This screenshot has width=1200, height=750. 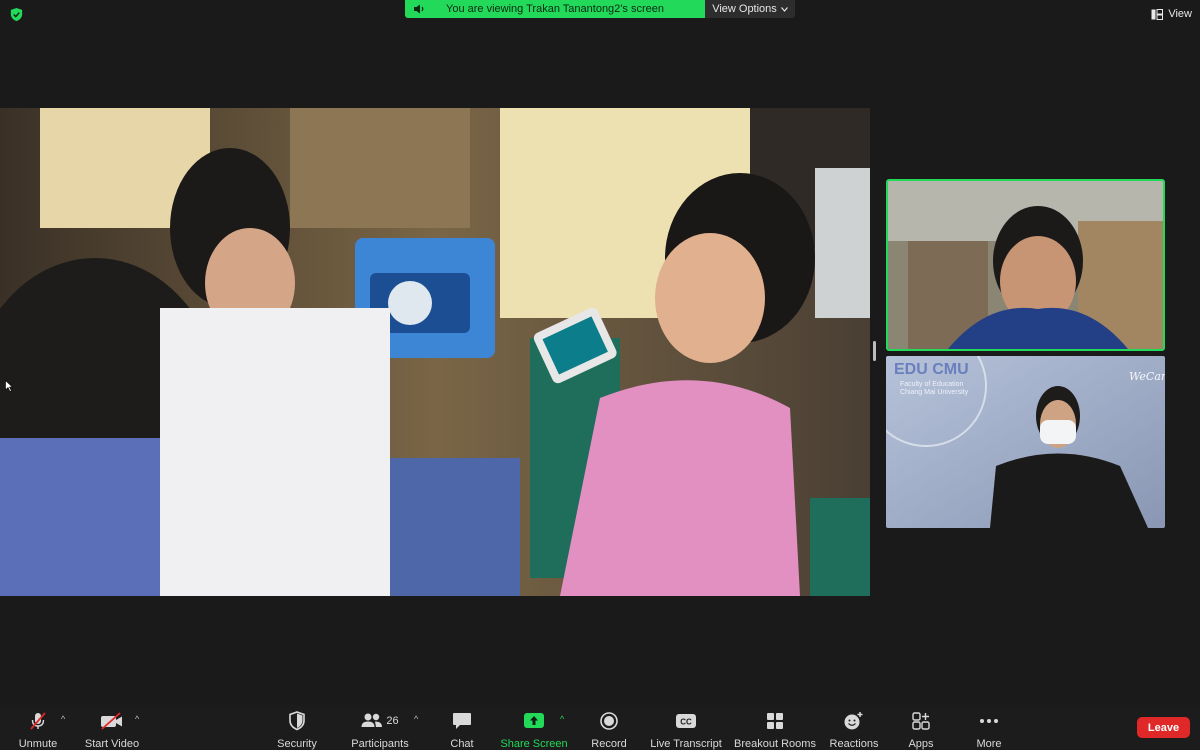 I want to click on view-button: View, so click(x=1171, y=14).